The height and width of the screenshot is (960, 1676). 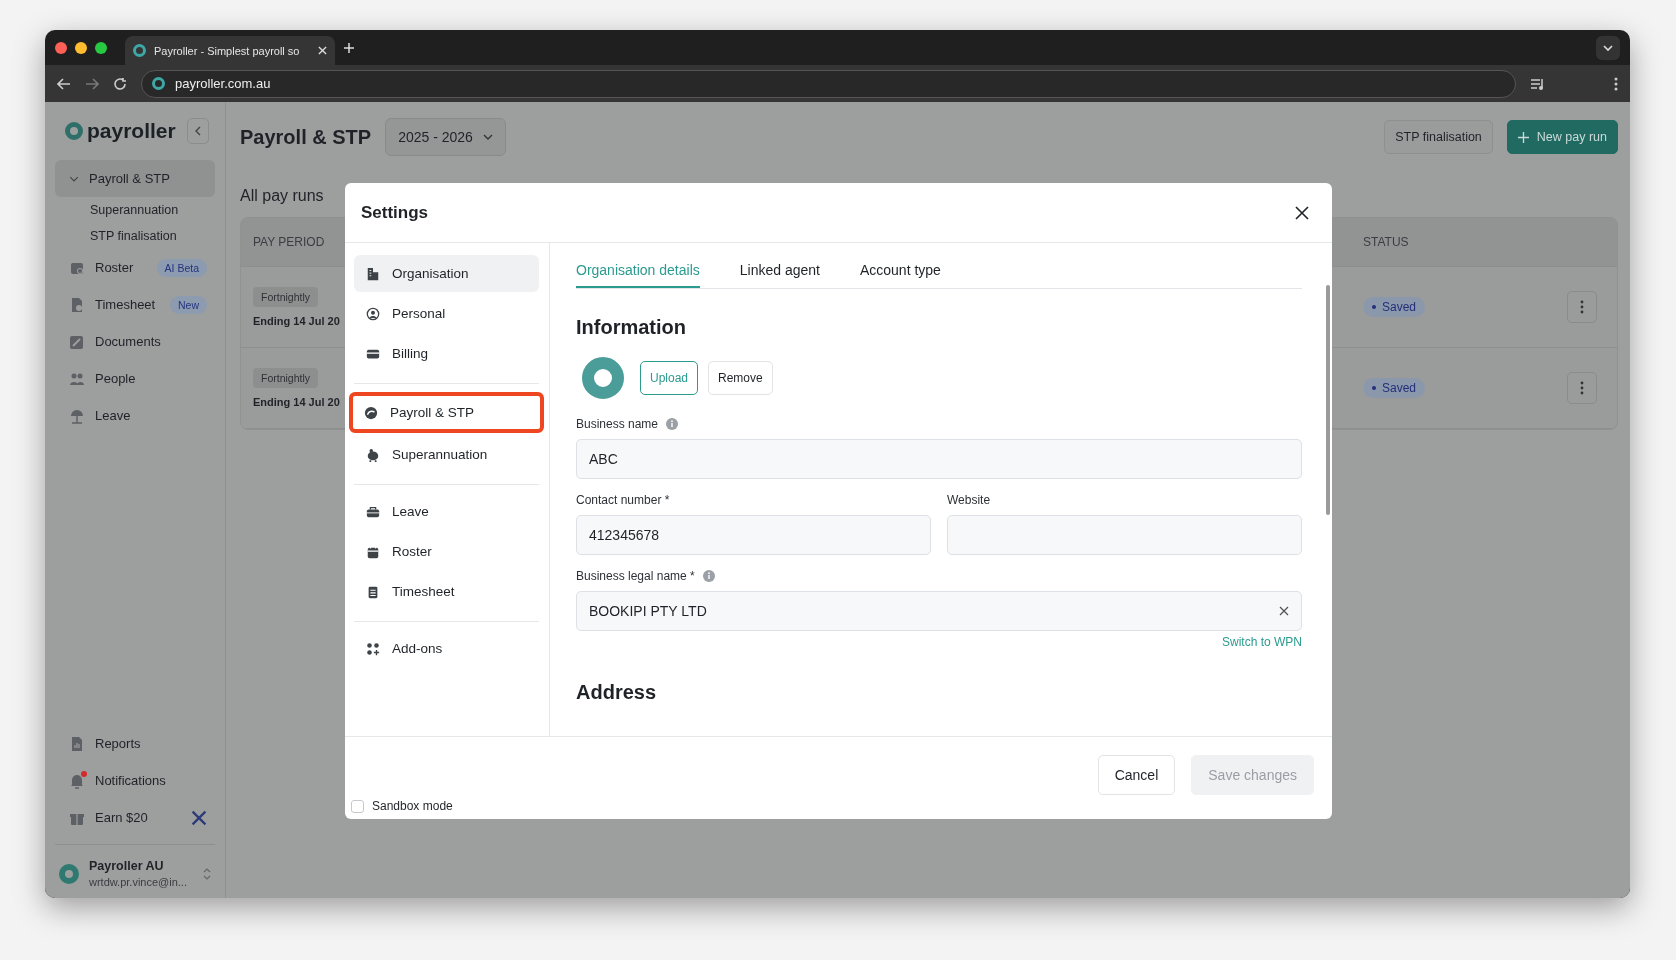 I want to click on column-header: STATUS, so click(x=1484, y=242).